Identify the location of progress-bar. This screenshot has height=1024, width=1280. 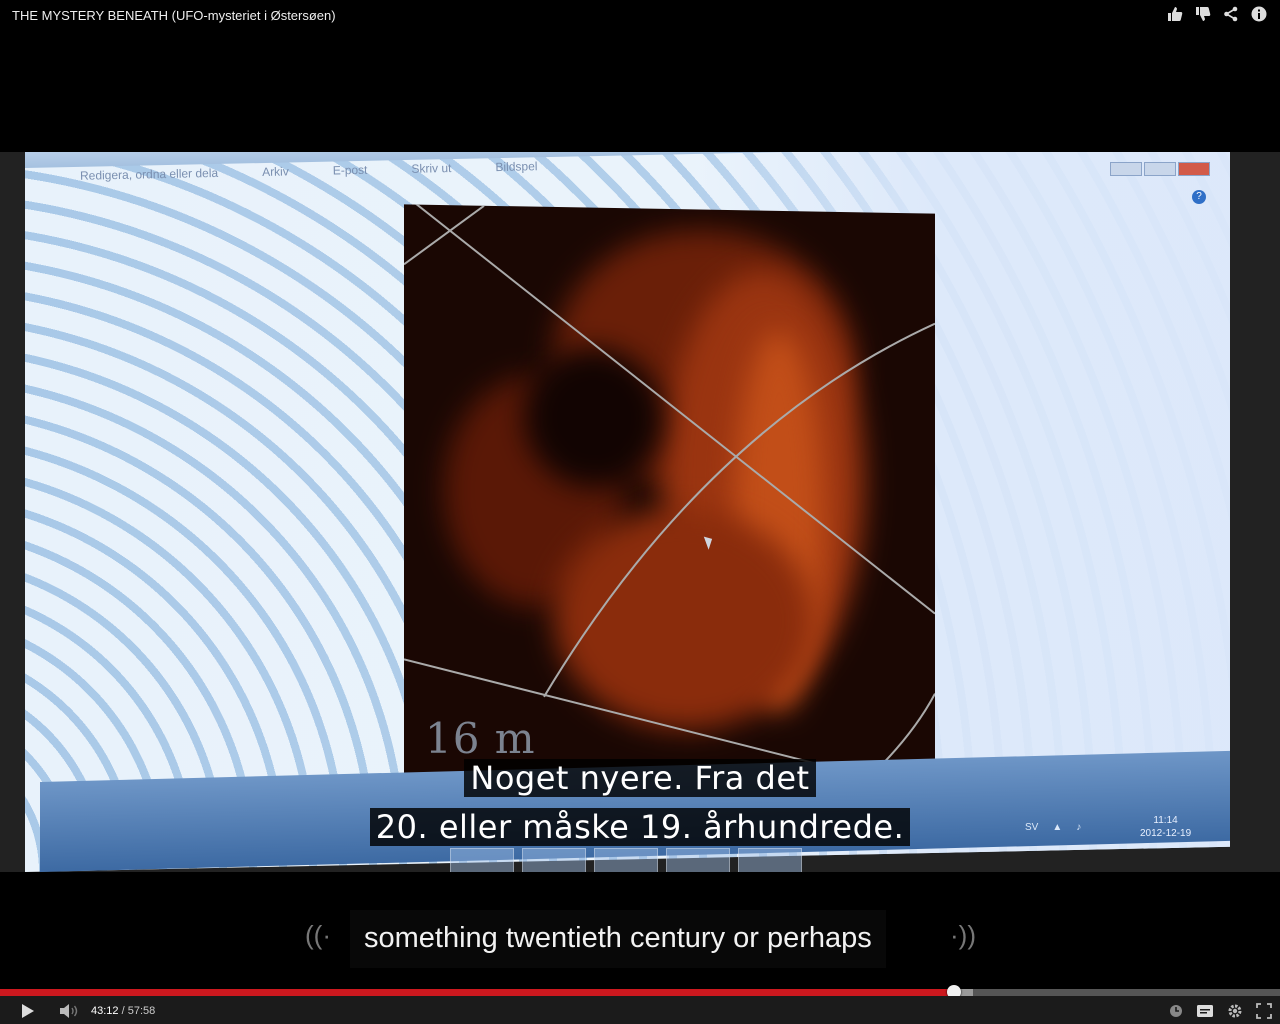
(640, 992).